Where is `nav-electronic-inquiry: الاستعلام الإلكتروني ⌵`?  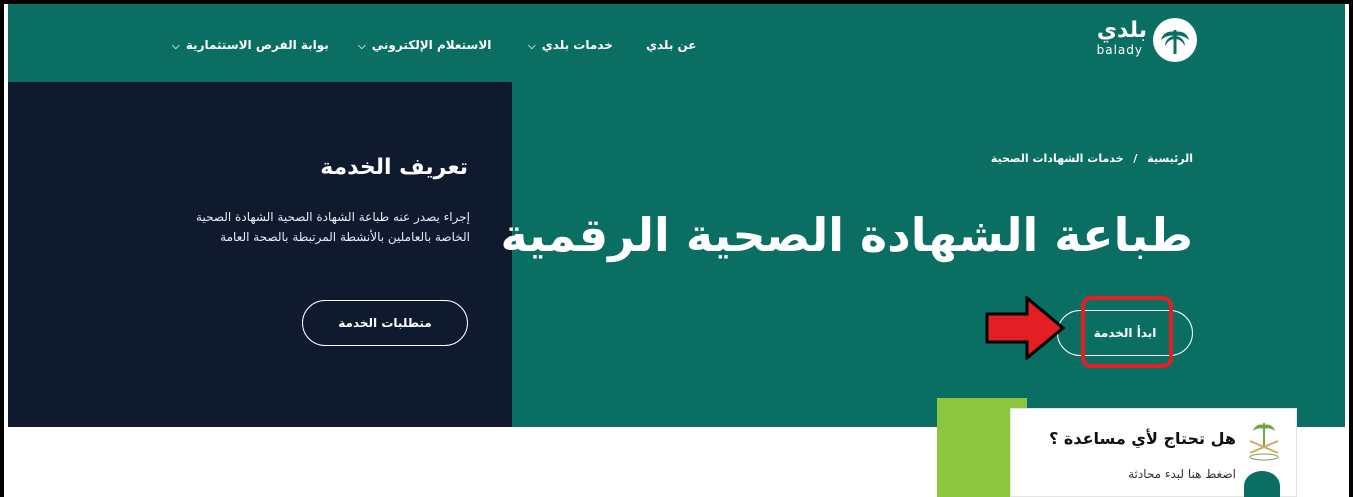 nav-electronic-inquiry: الاستعلام الإلكتروني ⌵ is located at coordinates (424, 45).